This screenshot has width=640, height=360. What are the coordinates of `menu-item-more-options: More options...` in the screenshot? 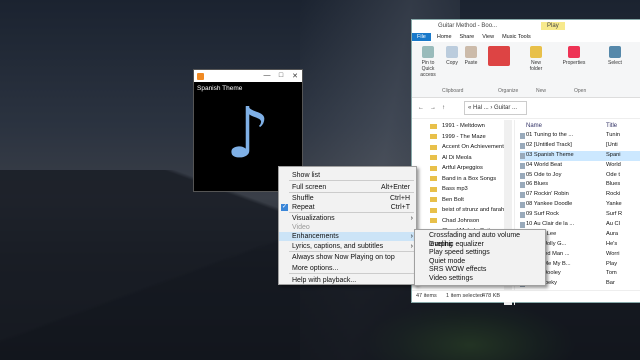 It's located at (347, 268).